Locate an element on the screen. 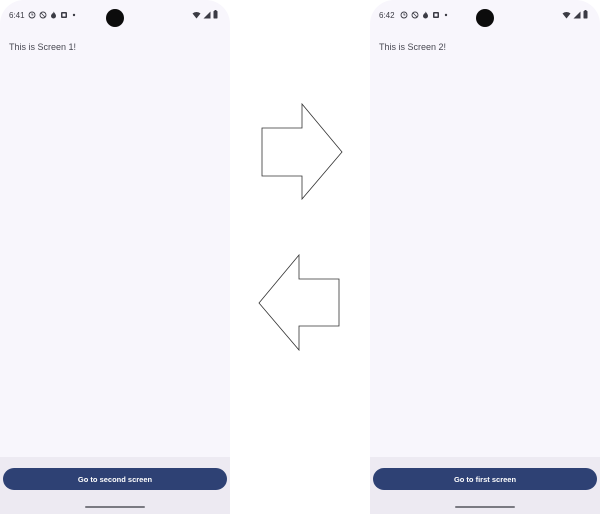  status-bar: 6:41 is located at coordinates (115, 16).